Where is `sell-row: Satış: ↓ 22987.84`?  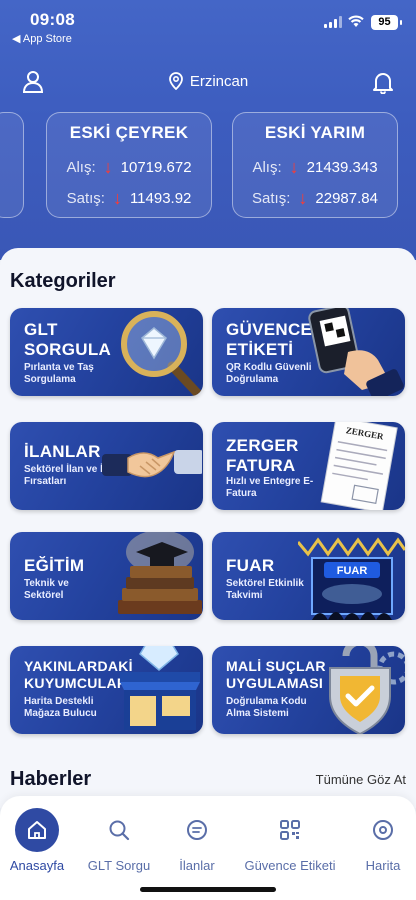
sell-row: Satış: ↓ 22987.84 is located at coordinates (315, 198).